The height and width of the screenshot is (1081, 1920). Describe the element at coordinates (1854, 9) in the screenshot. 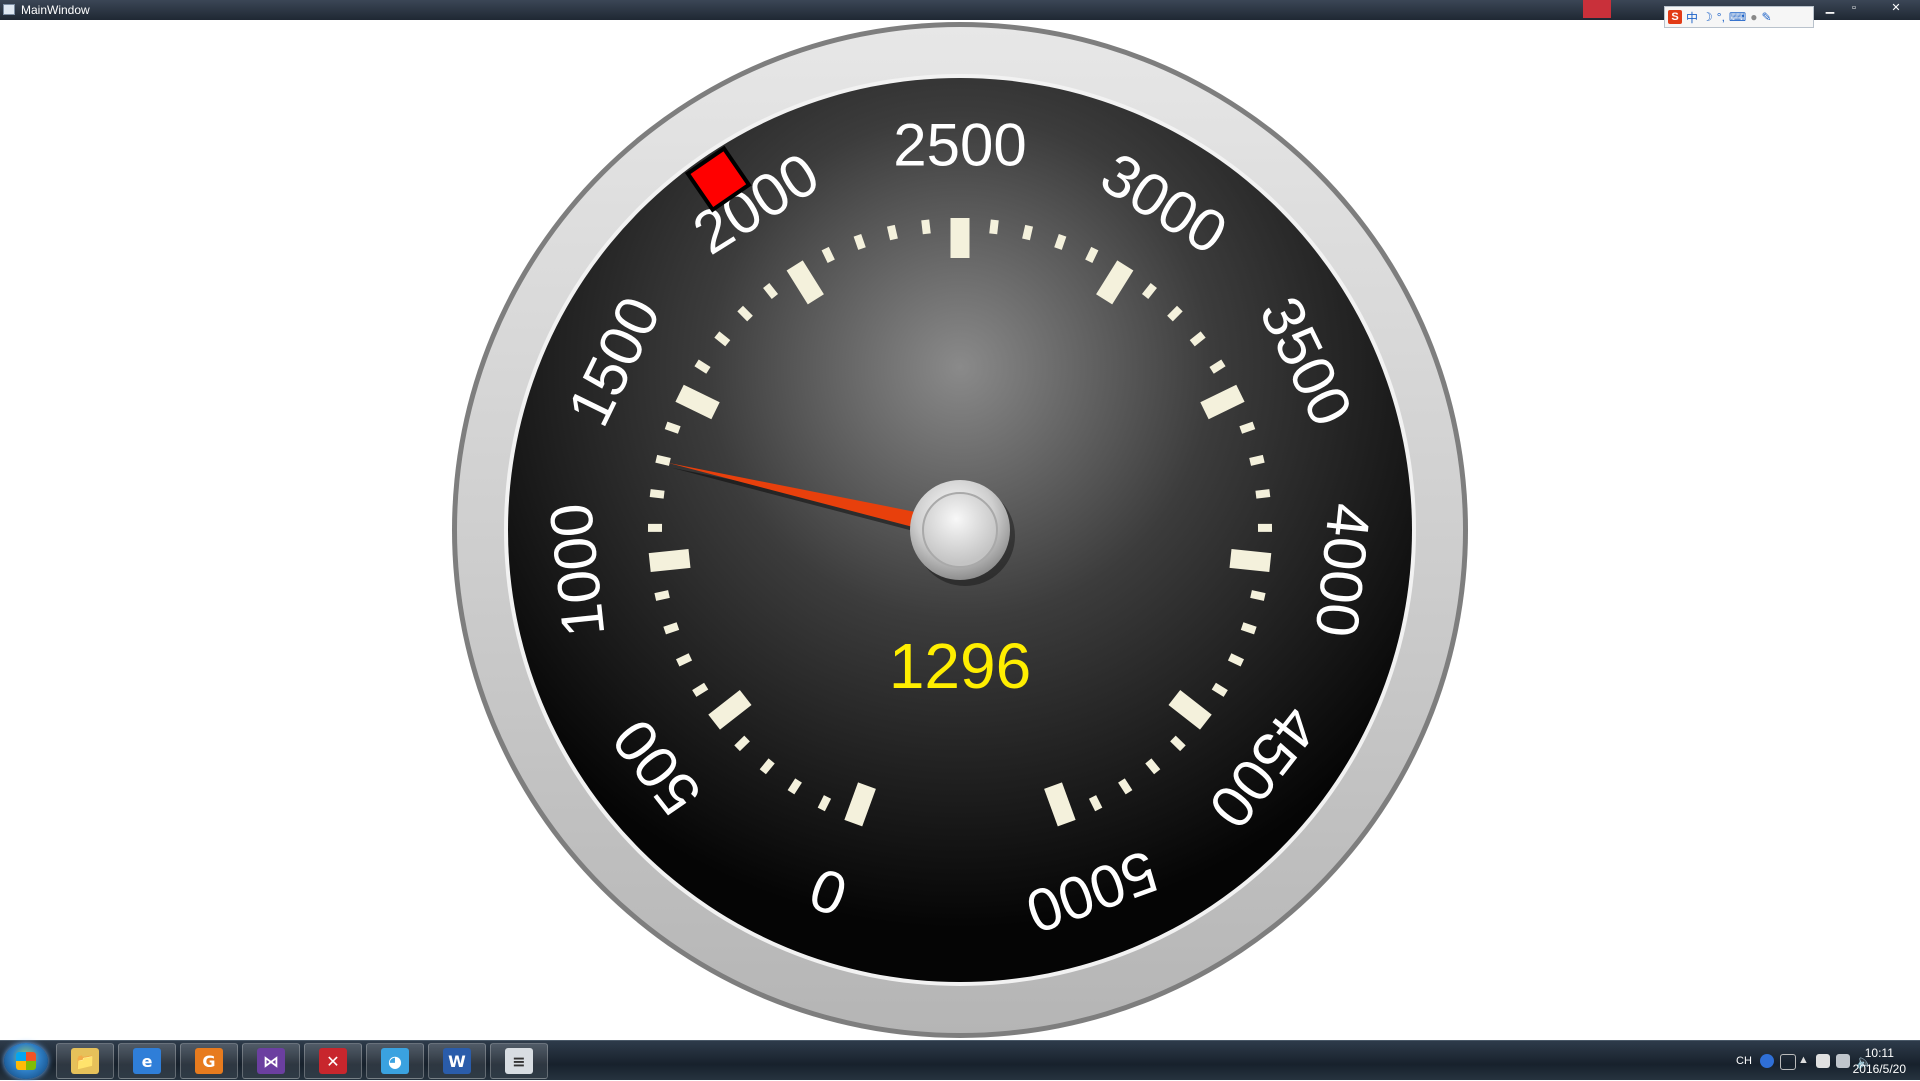

I see `maximize-button: ▫` at that location.